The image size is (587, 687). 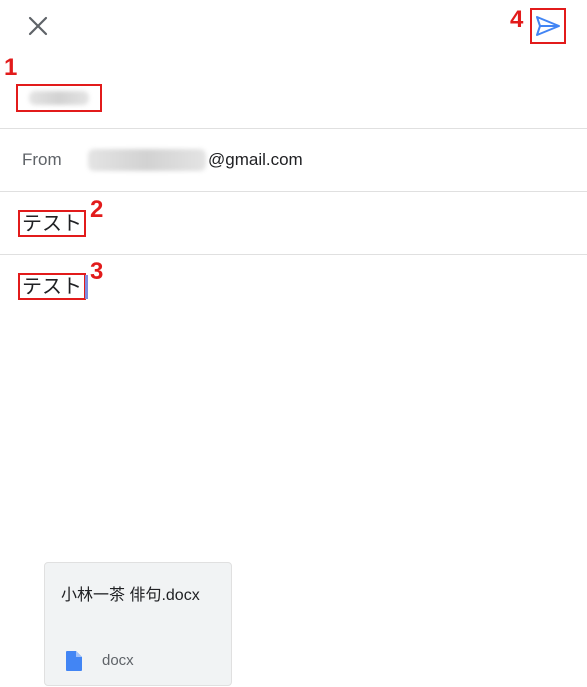 What do you see at coordinates (52, 223) in the screenshot?
I see `subject-value: テスト` at bounding box center [52, 223].